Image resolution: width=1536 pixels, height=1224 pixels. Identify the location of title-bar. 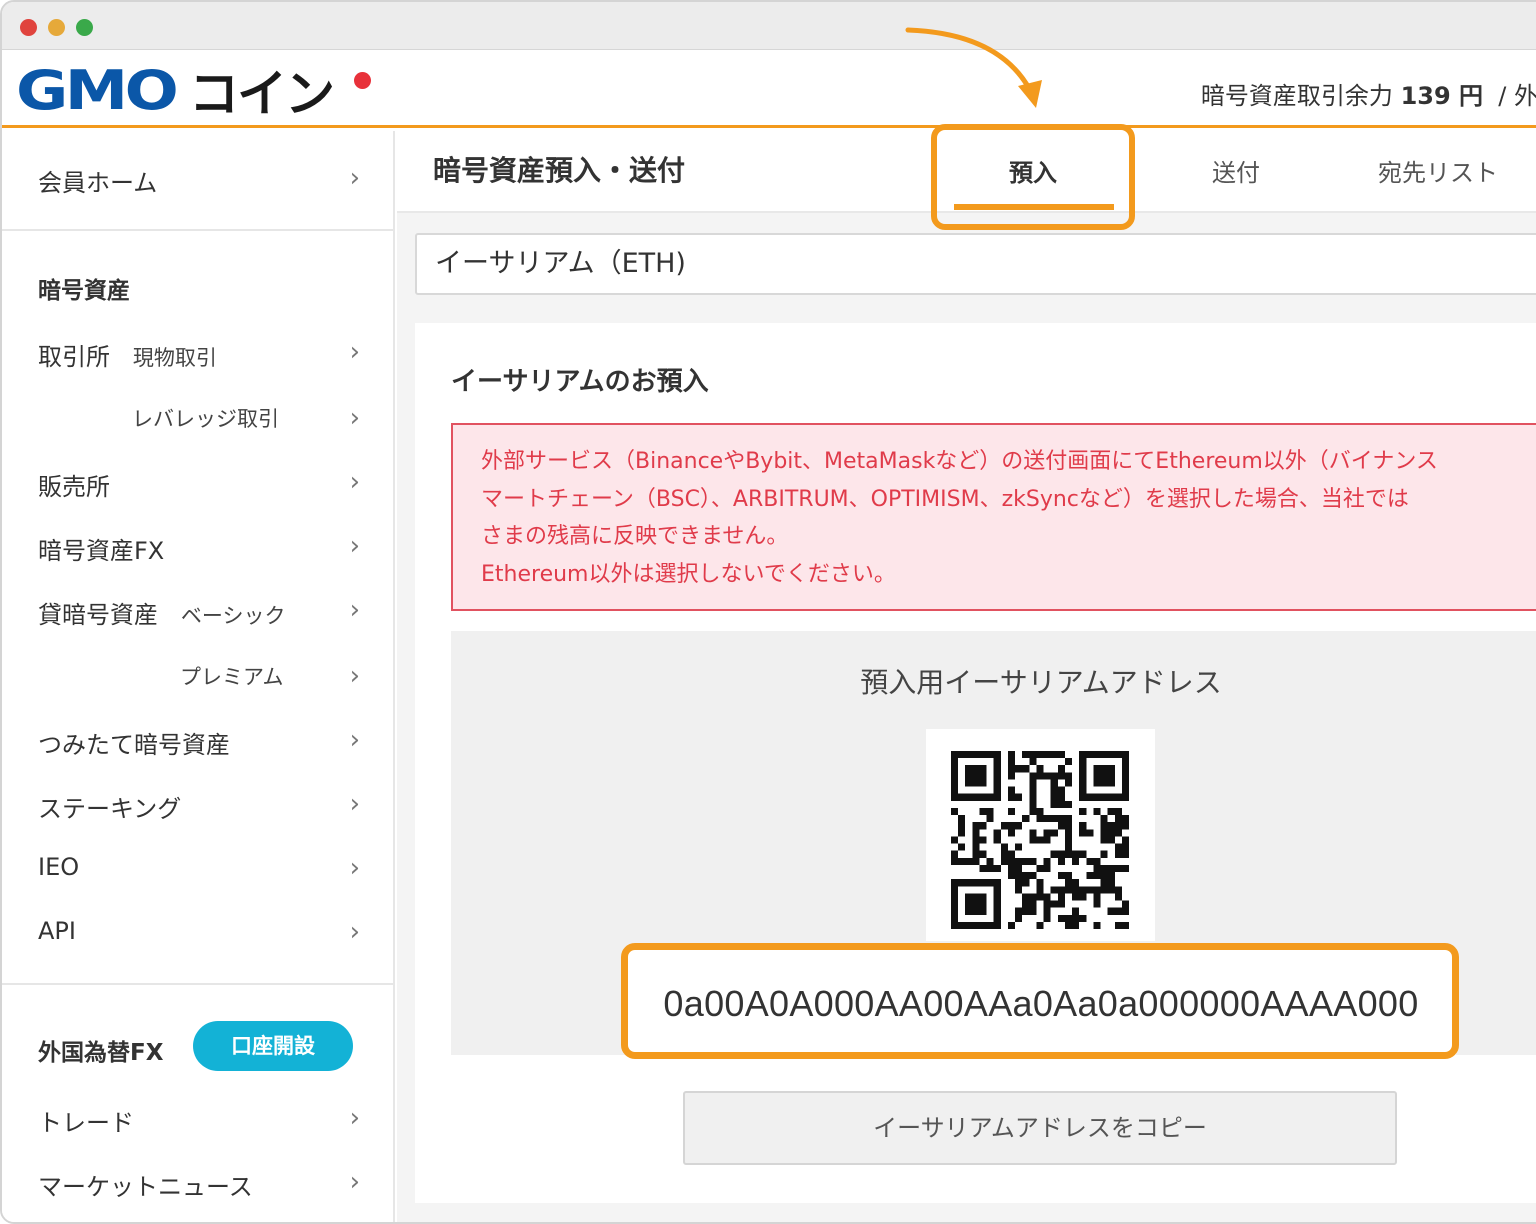
(769, 26).